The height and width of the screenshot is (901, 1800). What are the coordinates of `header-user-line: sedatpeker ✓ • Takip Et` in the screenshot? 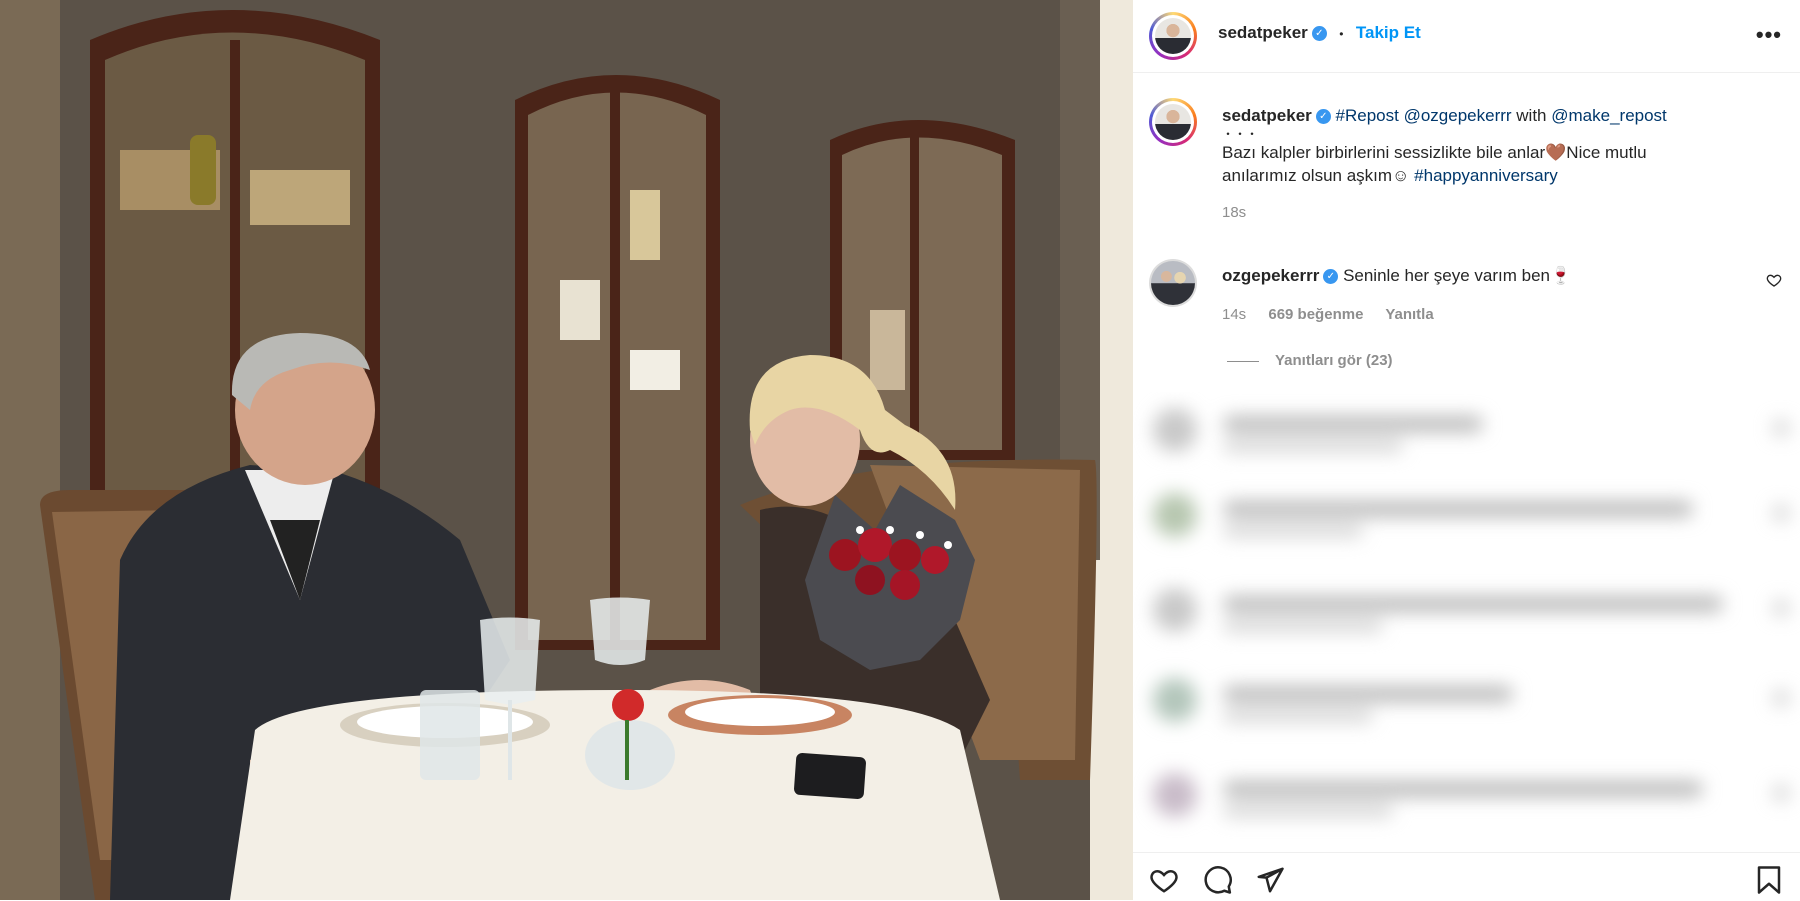 It's located at (1319, 33).